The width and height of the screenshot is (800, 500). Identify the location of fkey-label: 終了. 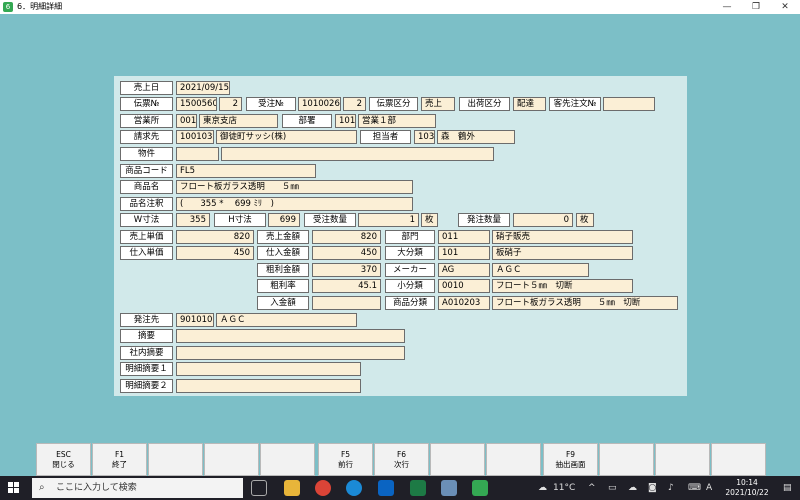
(119, 464).